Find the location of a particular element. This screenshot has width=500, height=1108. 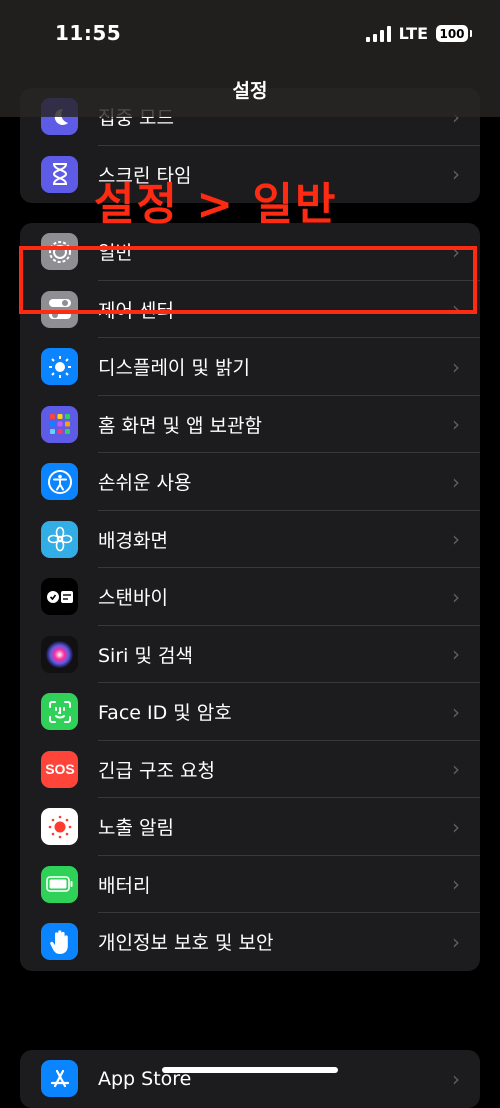

cellular-signal-icon is located at coordinates (378, 33).